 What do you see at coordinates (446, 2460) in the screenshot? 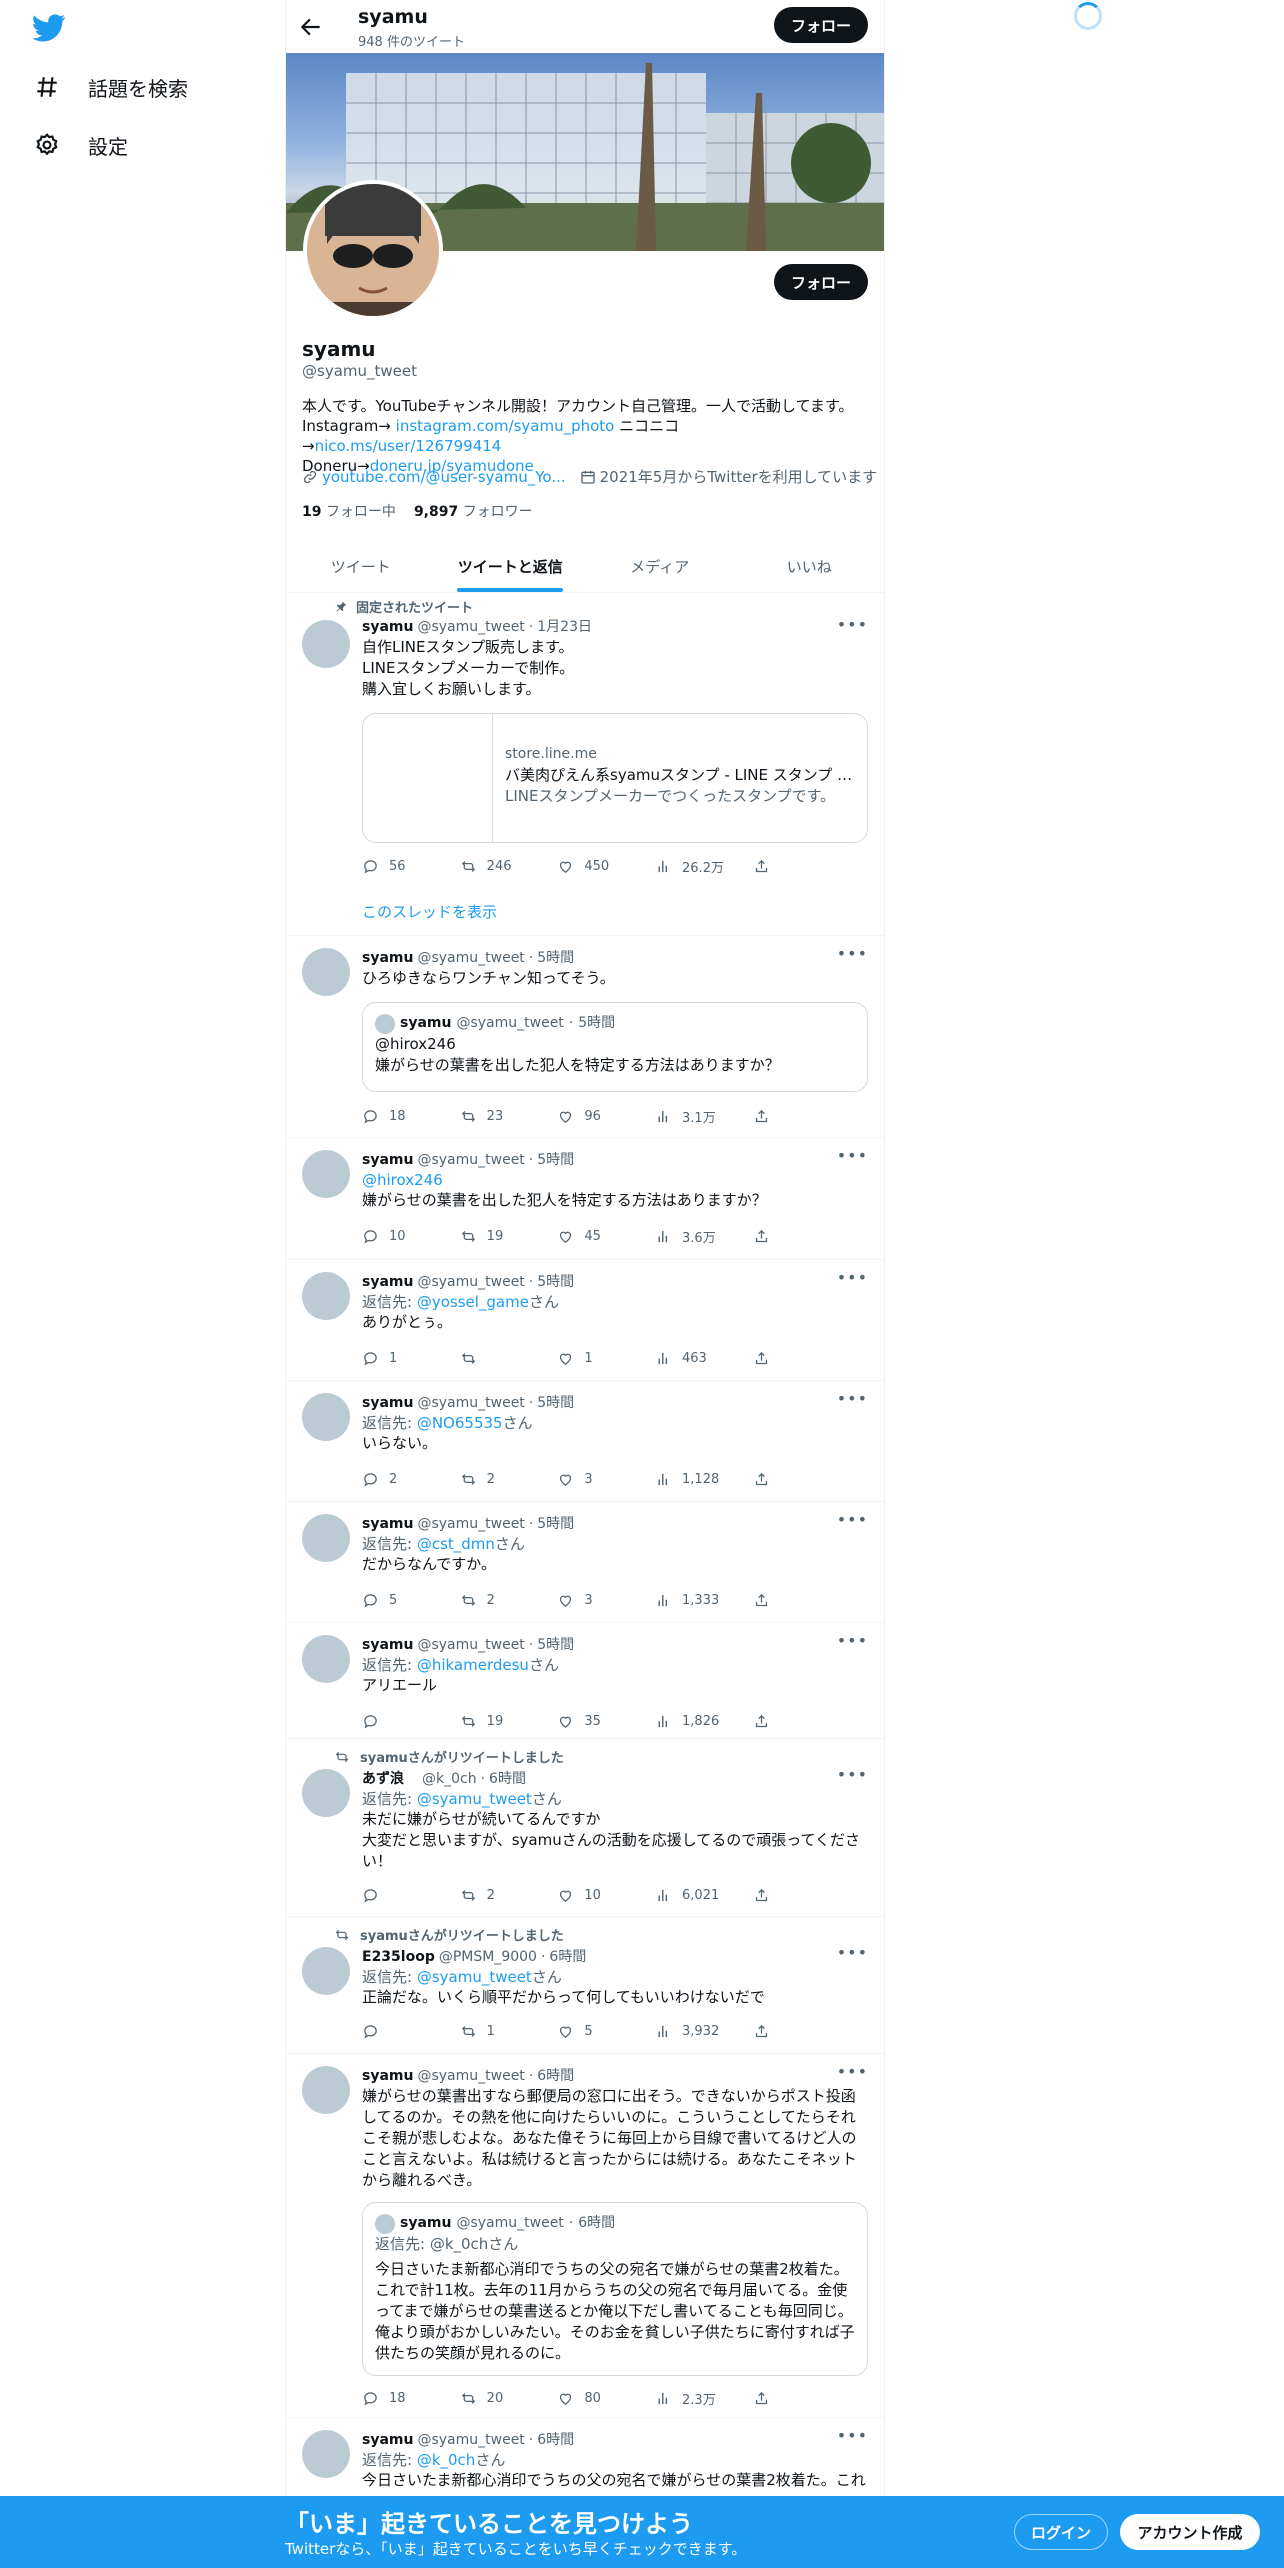
I see `reply-to-link: @k_0ch` at bounding box center [446, 2460].